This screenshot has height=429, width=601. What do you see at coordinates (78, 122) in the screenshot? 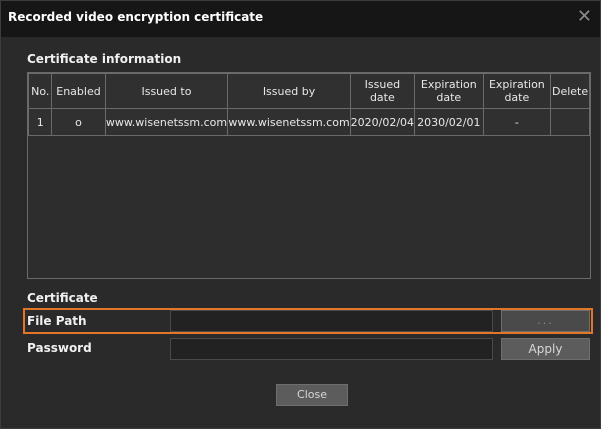
I see `cell-enabled: o` at bounding box center [78, 122].